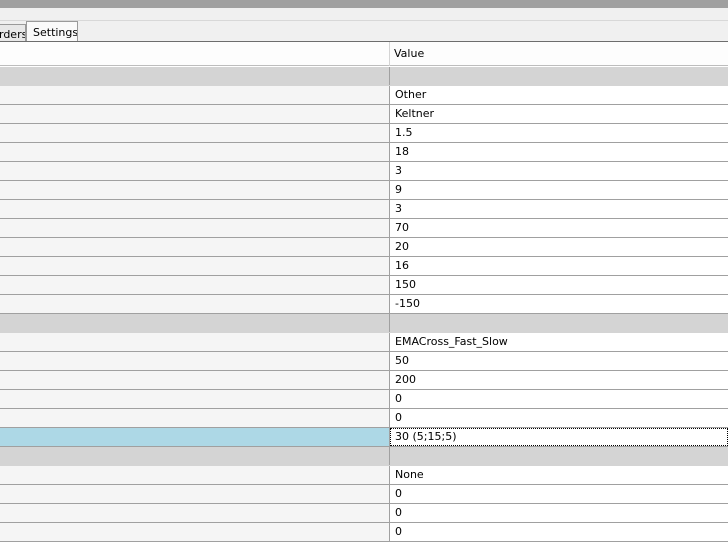 The height and width of the screenshot is (545, 728). What do you see at coordinates (364, 26) in the screenshot?
I see `tab-bar: rders Settings` at bounding box center [364, 26].